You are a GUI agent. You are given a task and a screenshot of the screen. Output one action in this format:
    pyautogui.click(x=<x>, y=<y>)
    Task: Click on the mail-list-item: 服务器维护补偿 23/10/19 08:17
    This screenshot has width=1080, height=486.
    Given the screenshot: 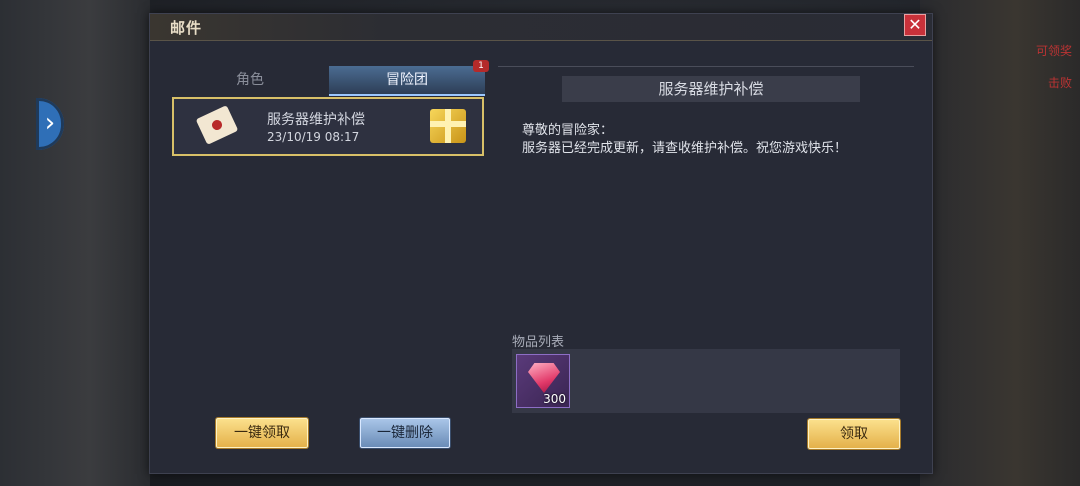 What is the action you would take?
    pyautogui.click(x=328, y=126)
    